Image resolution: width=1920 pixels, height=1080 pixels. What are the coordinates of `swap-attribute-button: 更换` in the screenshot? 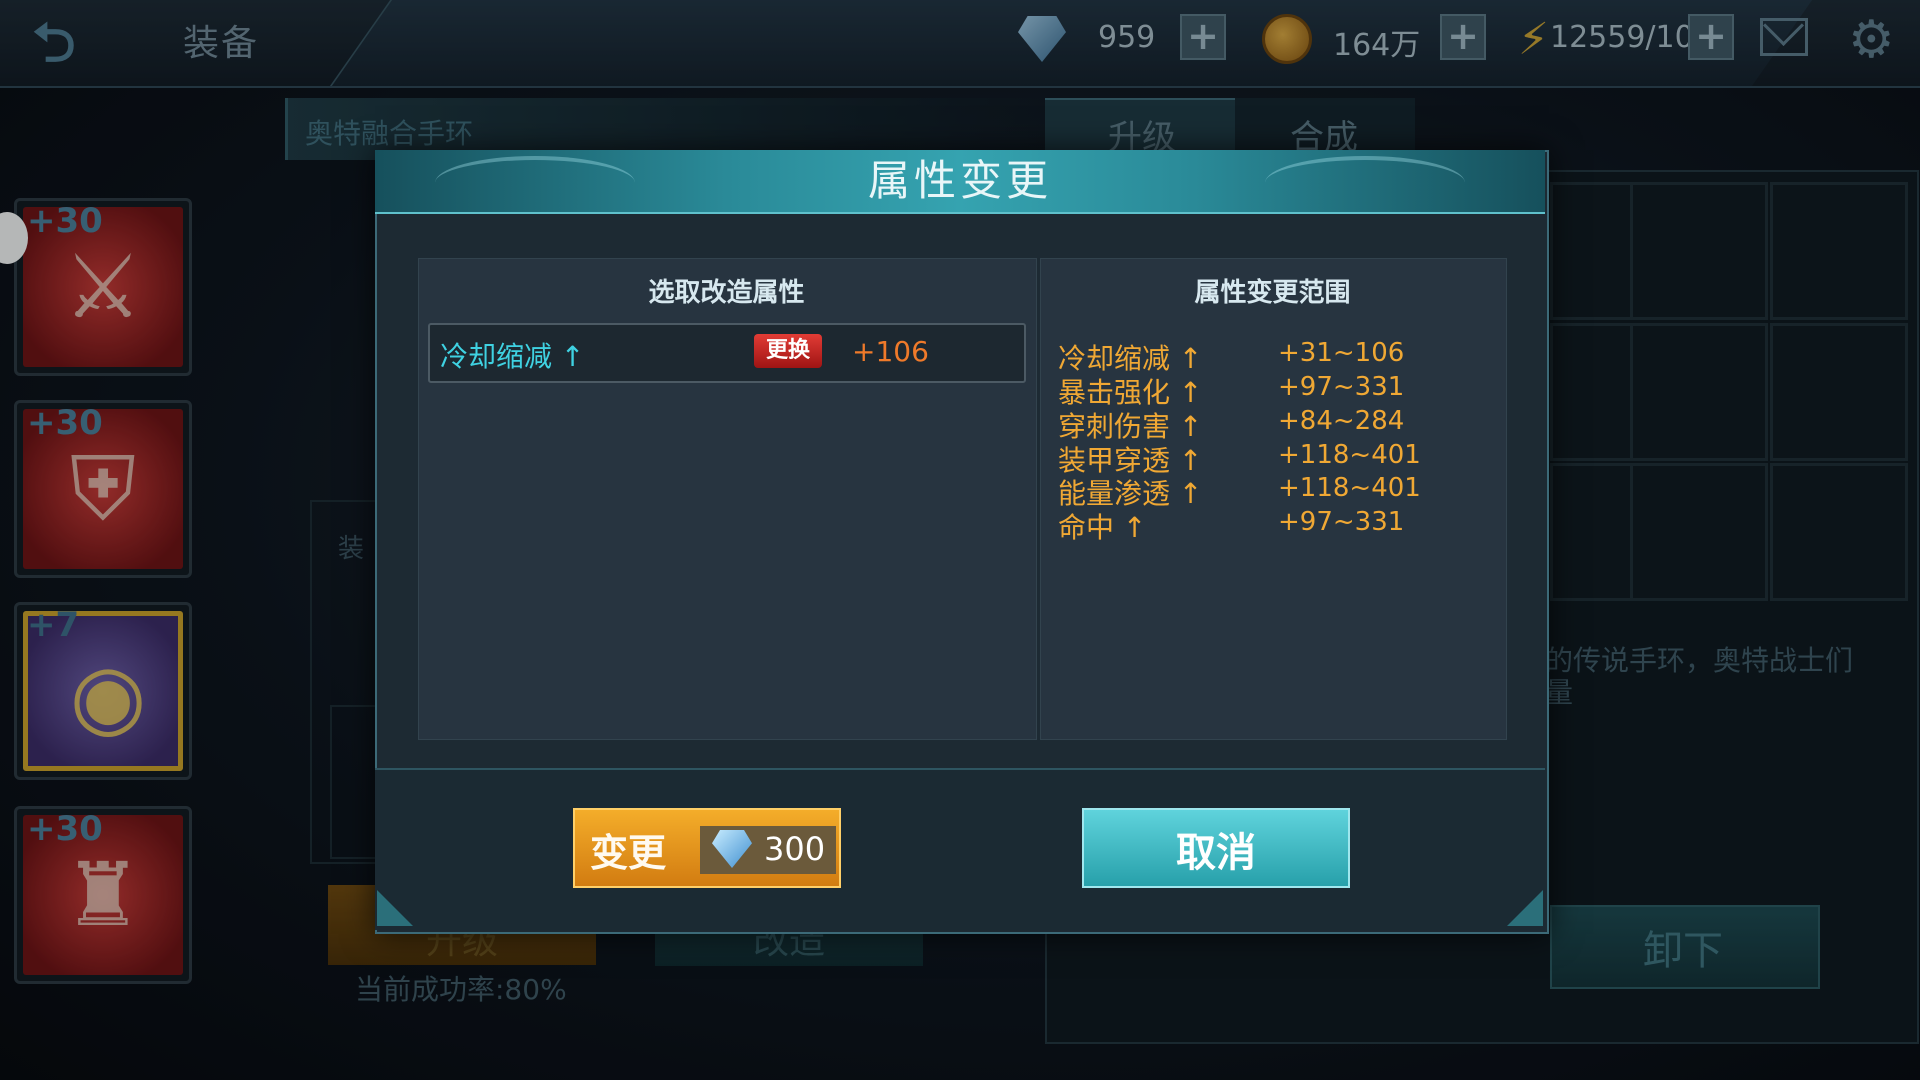 It's located at (788, 351).